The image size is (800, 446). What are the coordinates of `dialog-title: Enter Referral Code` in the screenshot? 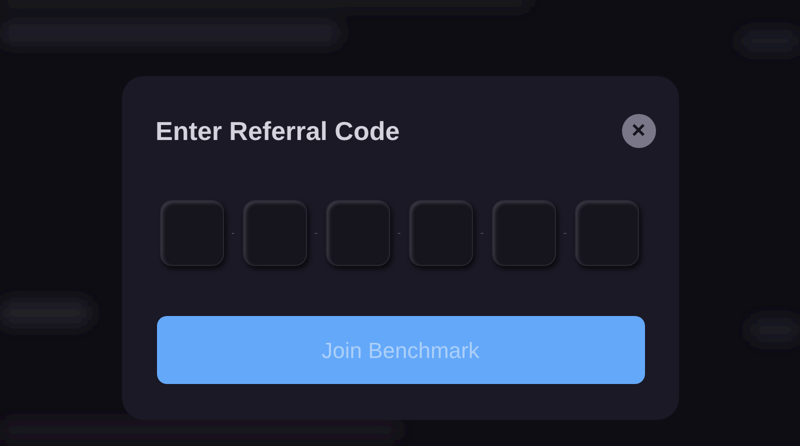 It's located at (278, 131).